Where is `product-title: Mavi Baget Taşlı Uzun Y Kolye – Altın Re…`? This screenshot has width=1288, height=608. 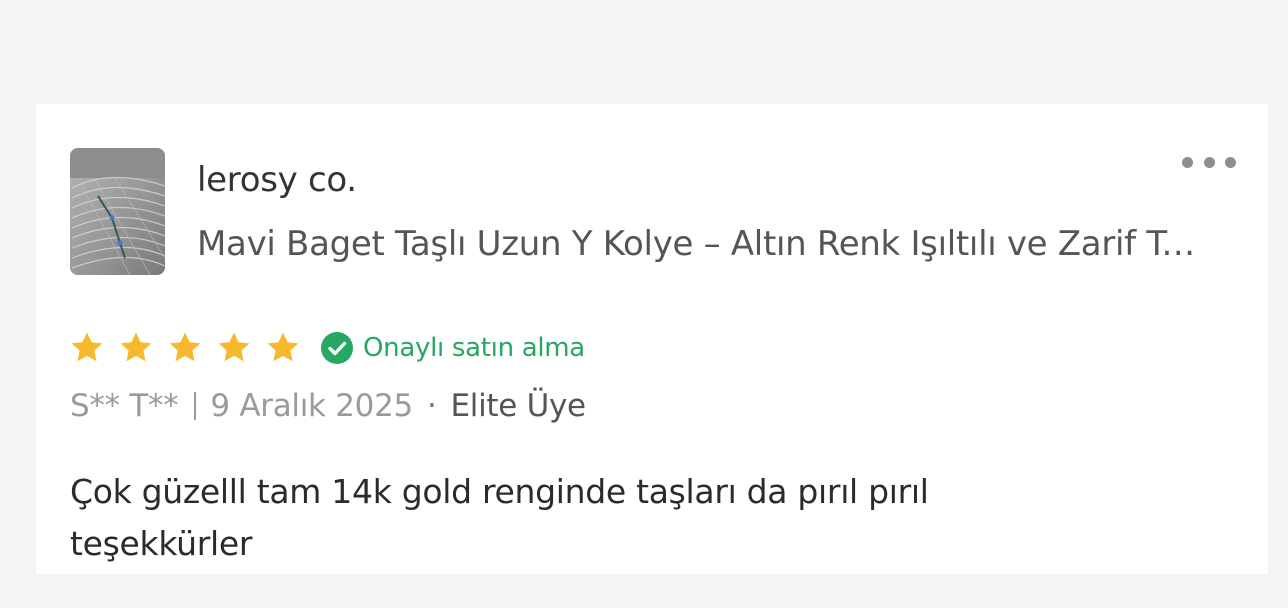 product-title: Mavi Baget Taşlı Uzun Y Kolye – Altın Re… is located at coordinates (702, 244).